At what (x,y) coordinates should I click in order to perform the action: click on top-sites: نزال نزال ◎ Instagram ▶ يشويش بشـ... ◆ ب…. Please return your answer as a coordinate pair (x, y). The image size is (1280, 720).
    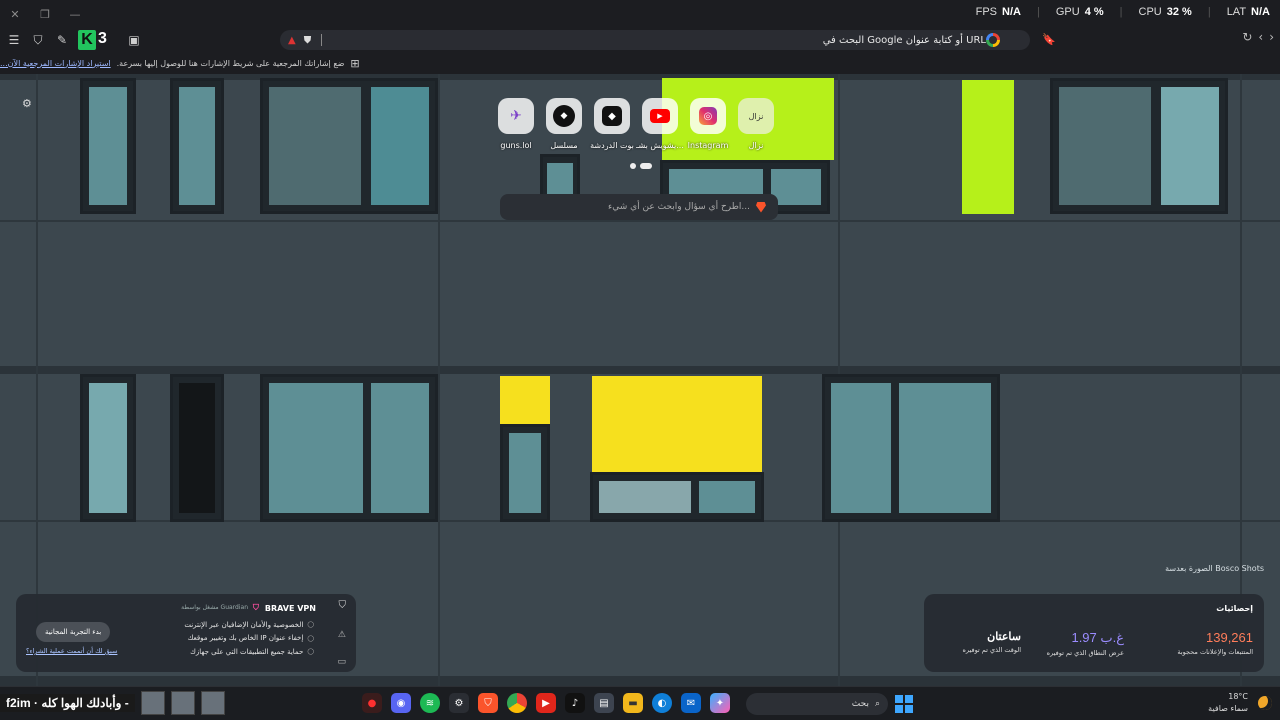
    Looking at the image, I should click on (636, 124).